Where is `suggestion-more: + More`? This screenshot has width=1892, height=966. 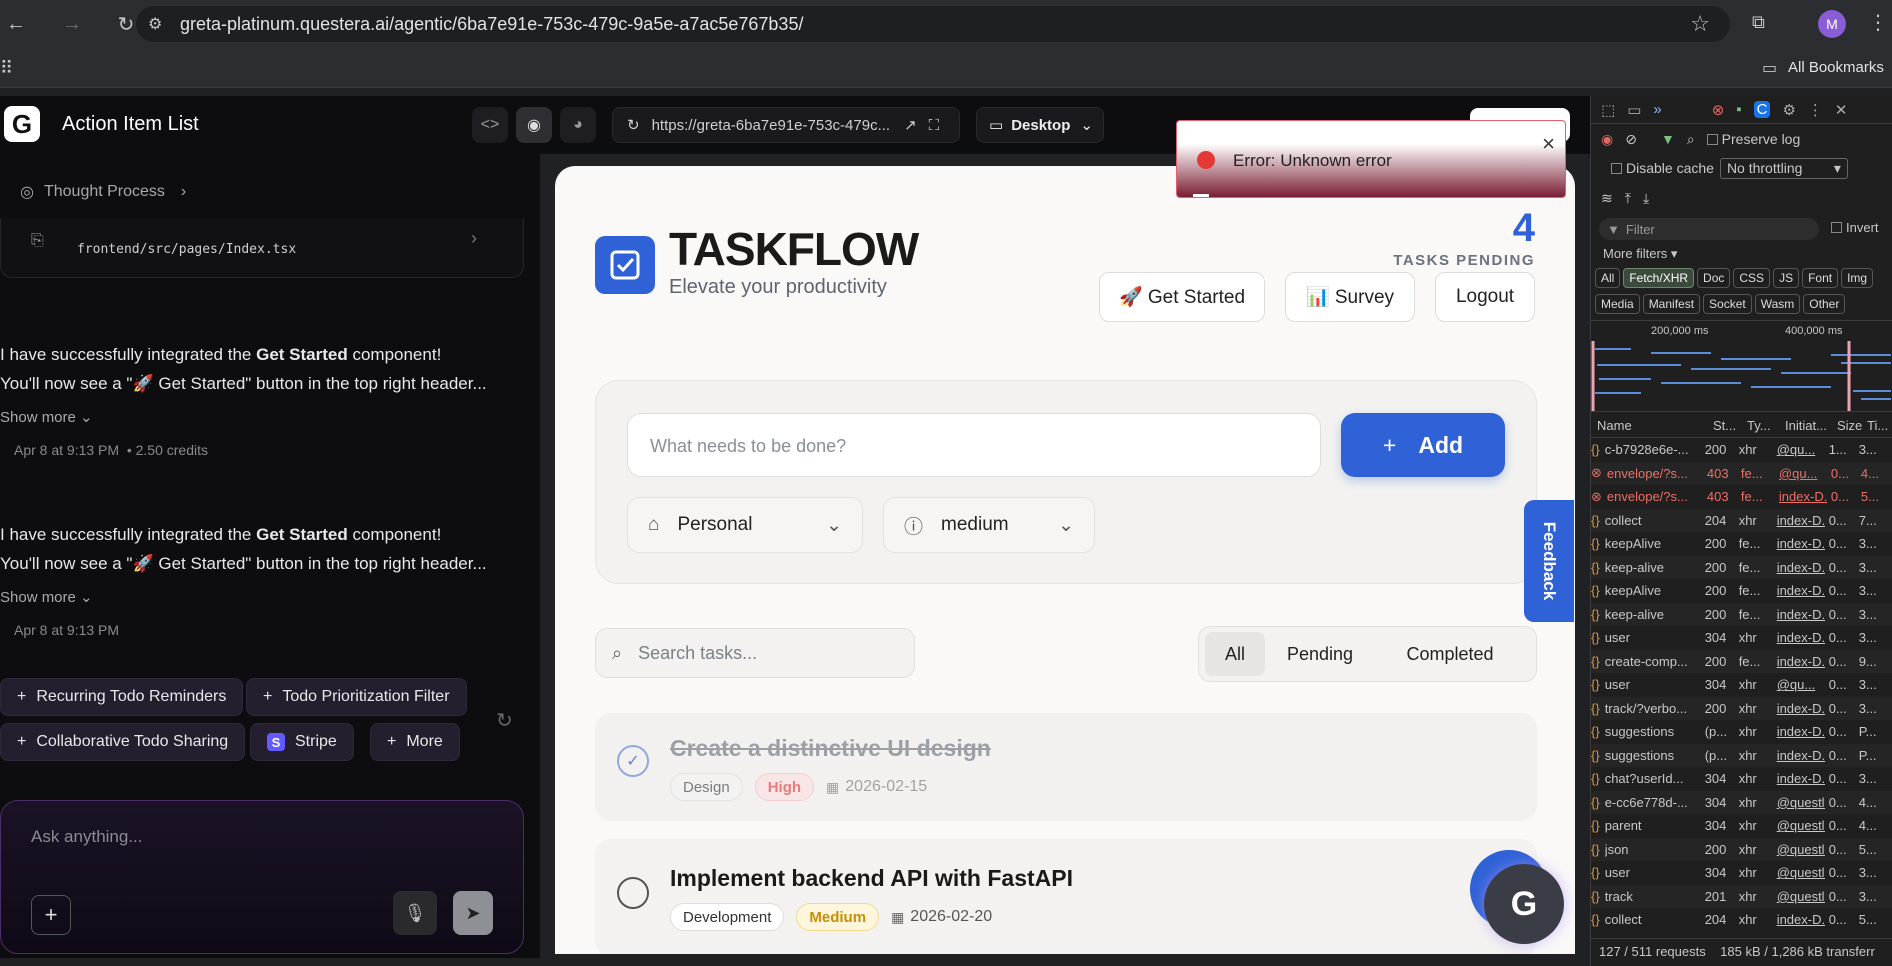
suggestion-more: + More is located at coordinates (415, 742).